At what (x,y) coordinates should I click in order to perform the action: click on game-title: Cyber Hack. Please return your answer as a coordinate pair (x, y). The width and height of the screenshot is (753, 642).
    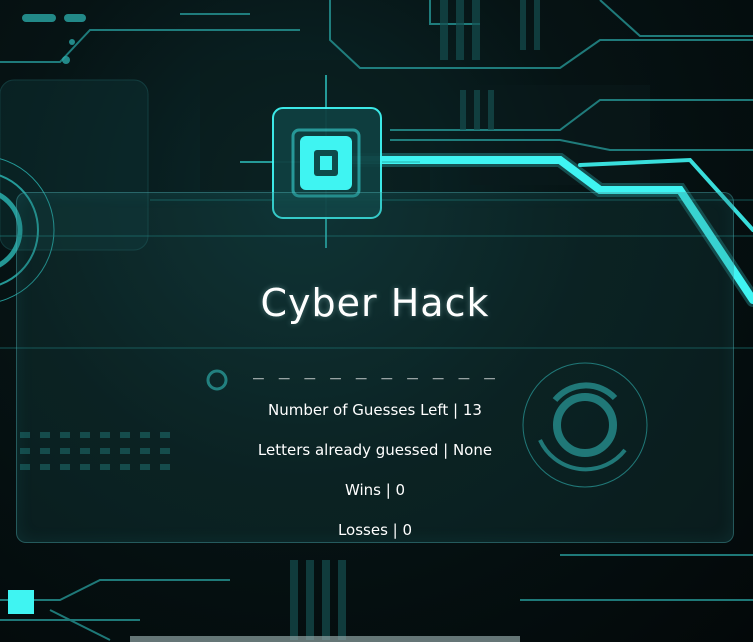
    Looking at the image, I should click on (375, 303).